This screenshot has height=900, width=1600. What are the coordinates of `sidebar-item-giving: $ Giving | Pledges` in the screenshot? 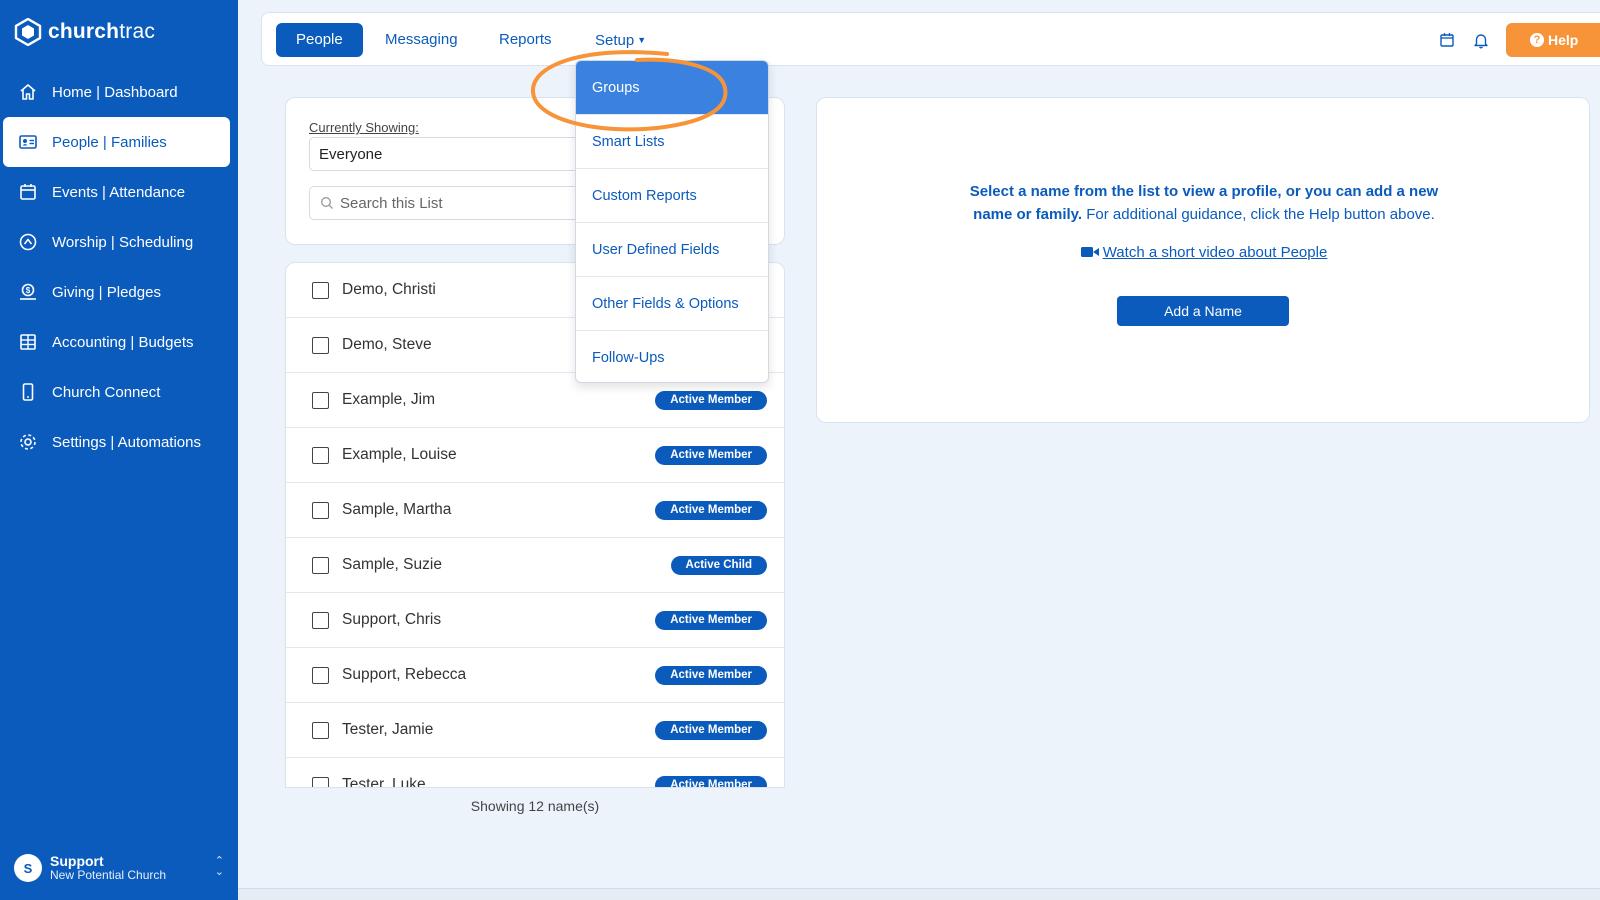 It's located at (116, 292).